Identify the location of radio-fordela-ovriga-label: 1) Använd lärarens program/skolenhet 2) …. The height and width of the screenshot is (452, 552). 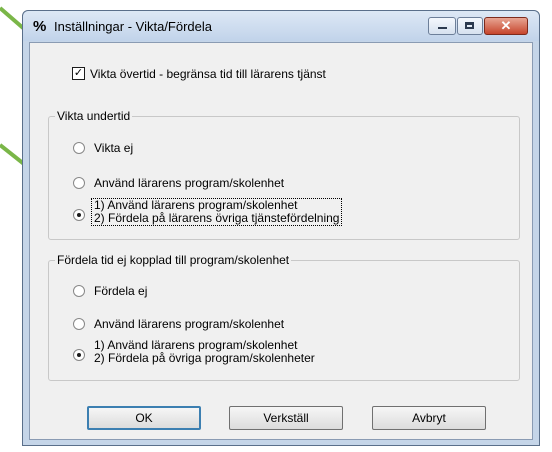
(204, 352).